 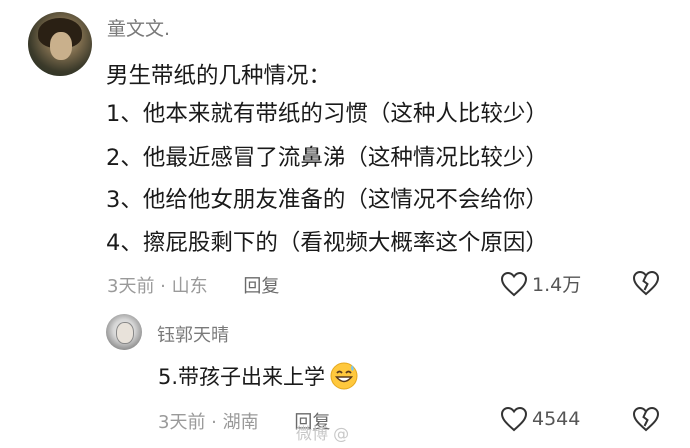 What do you see at coordinates (193, 334) in the screenshot?
I see `reply-username: 钰郭天晴` at bounding box center [193, 334].